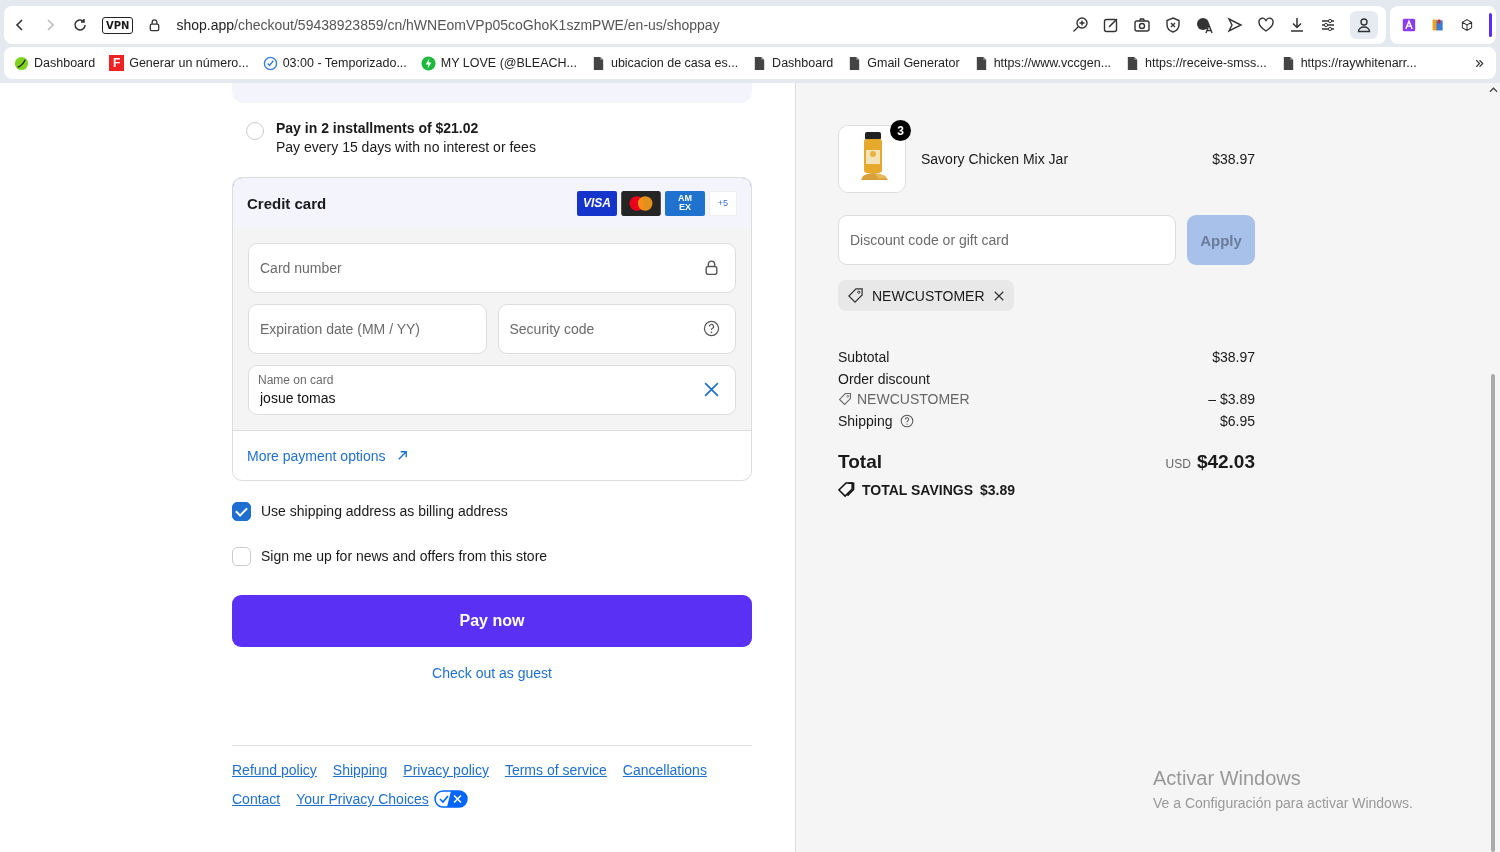 The image size is (1500, 852). I want to click on tags-icon, so click(846, 489).